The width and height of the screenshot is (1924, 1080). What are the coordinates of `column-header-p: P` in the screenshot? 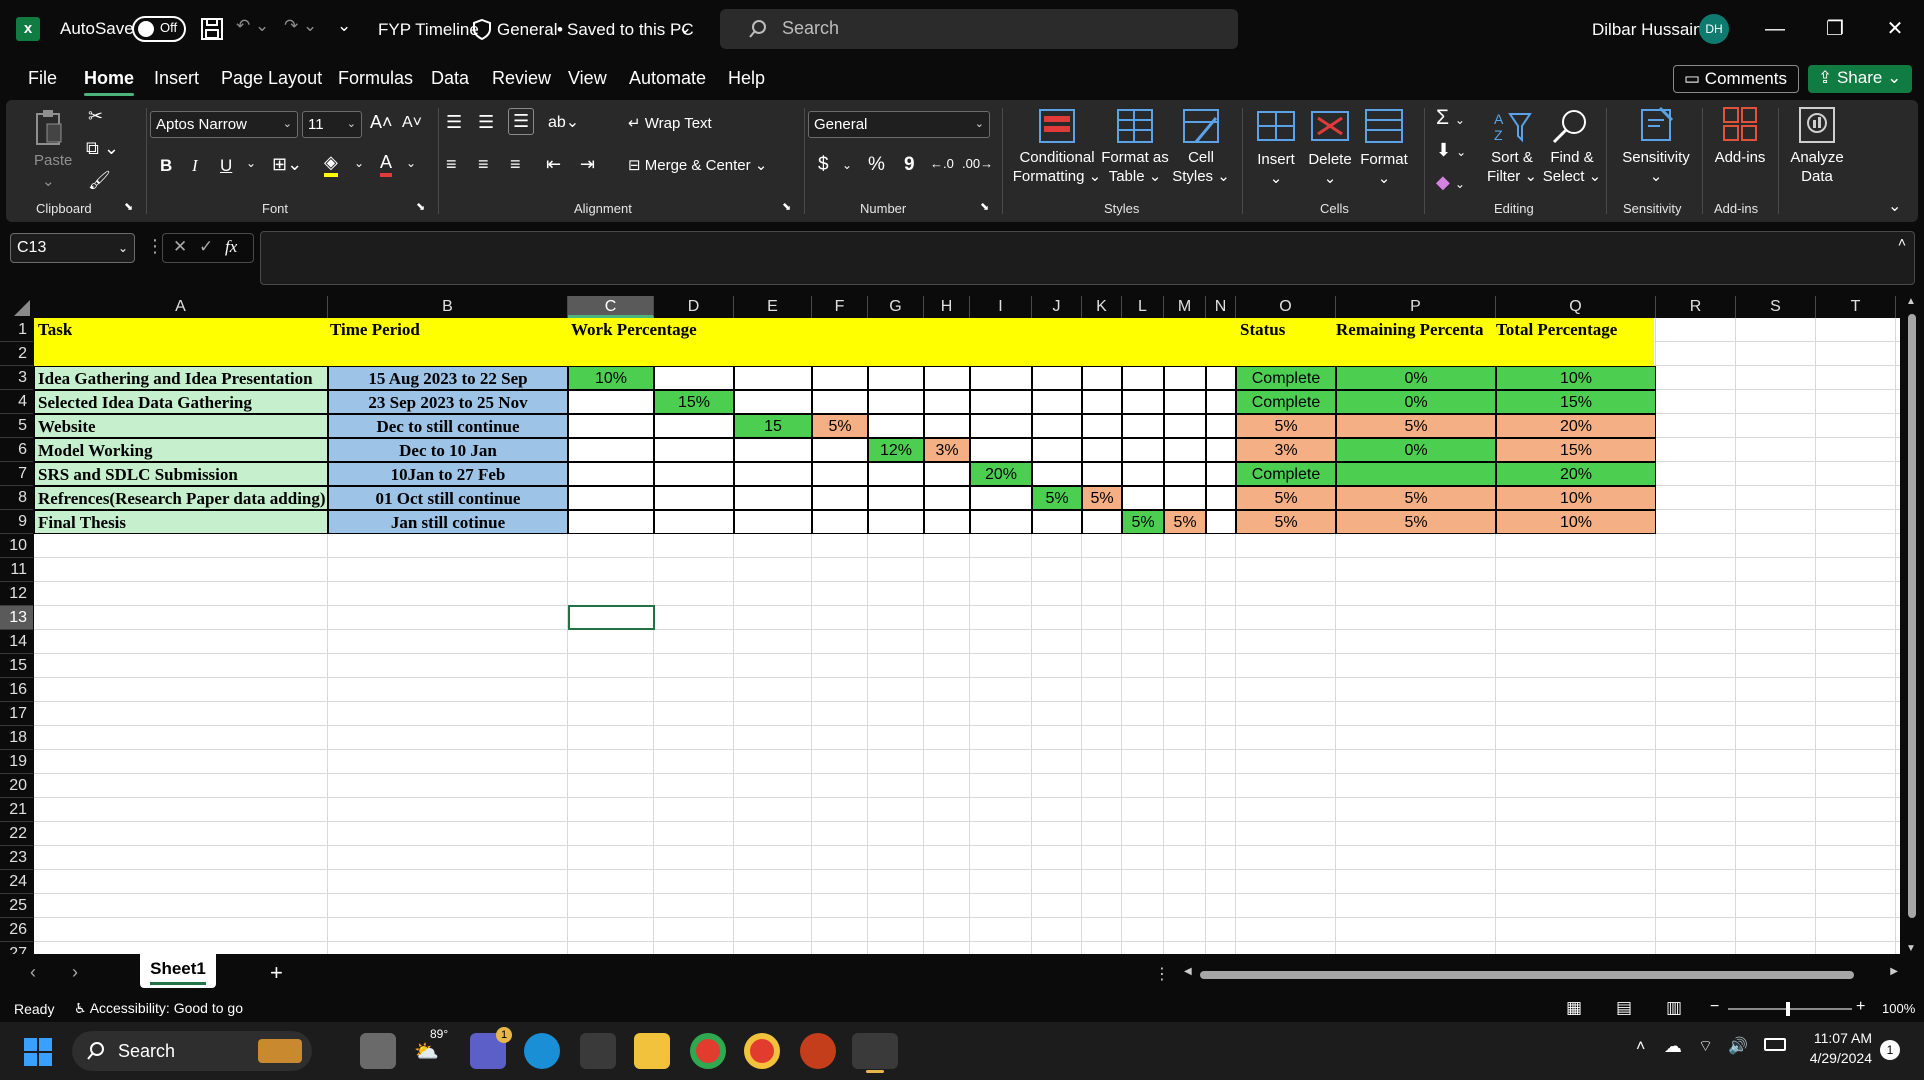 It's located at (1416, 307).